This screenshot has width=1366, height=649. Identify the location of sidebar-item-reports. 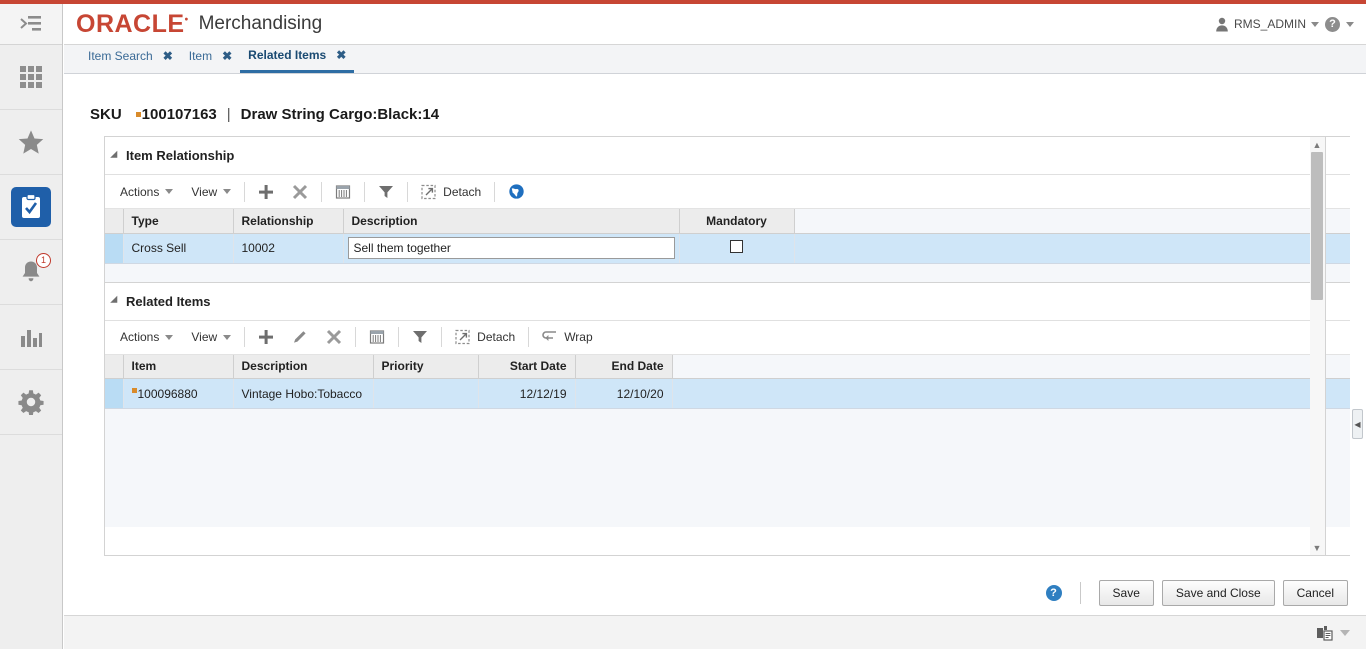
(31, 337).